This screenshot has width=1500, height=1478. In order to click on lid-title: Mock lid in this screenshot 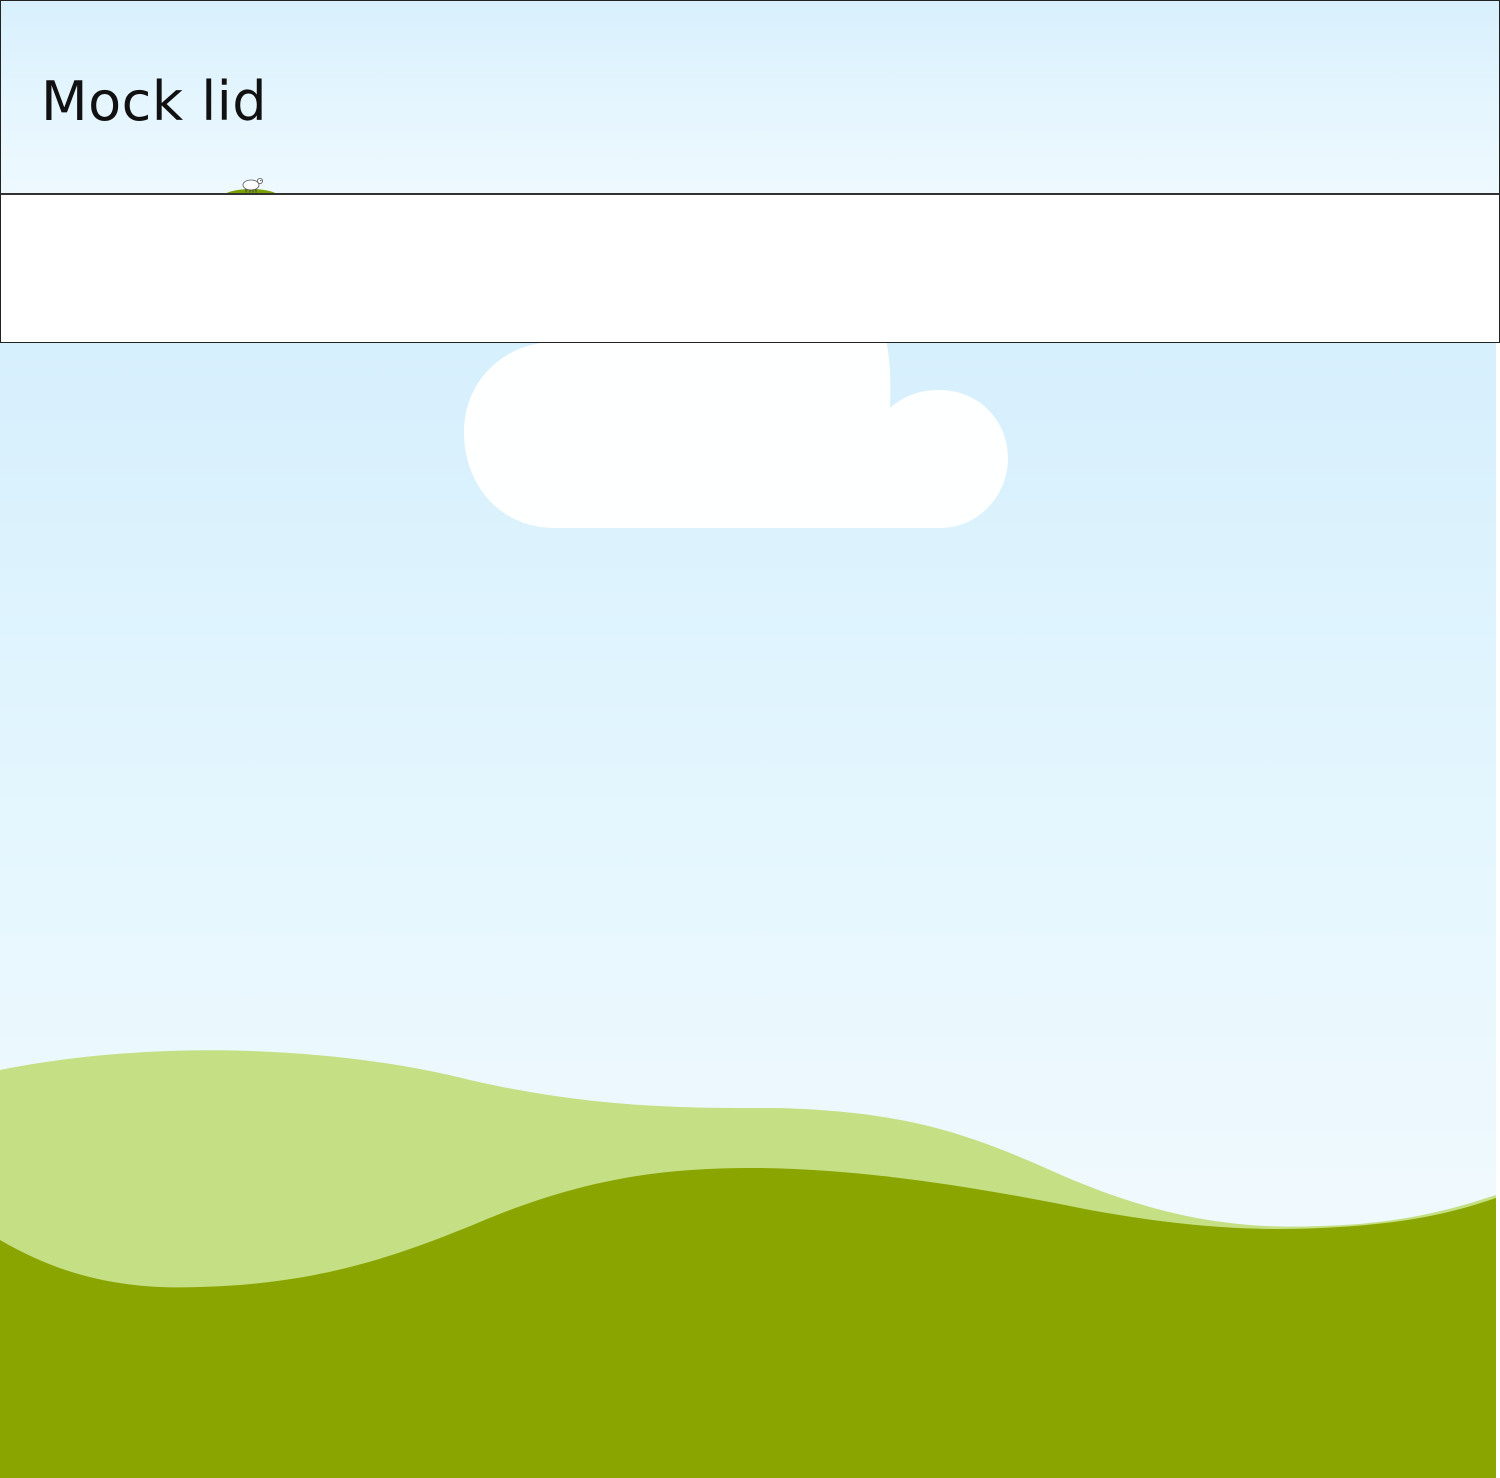, I will do `click(154, 101)`.